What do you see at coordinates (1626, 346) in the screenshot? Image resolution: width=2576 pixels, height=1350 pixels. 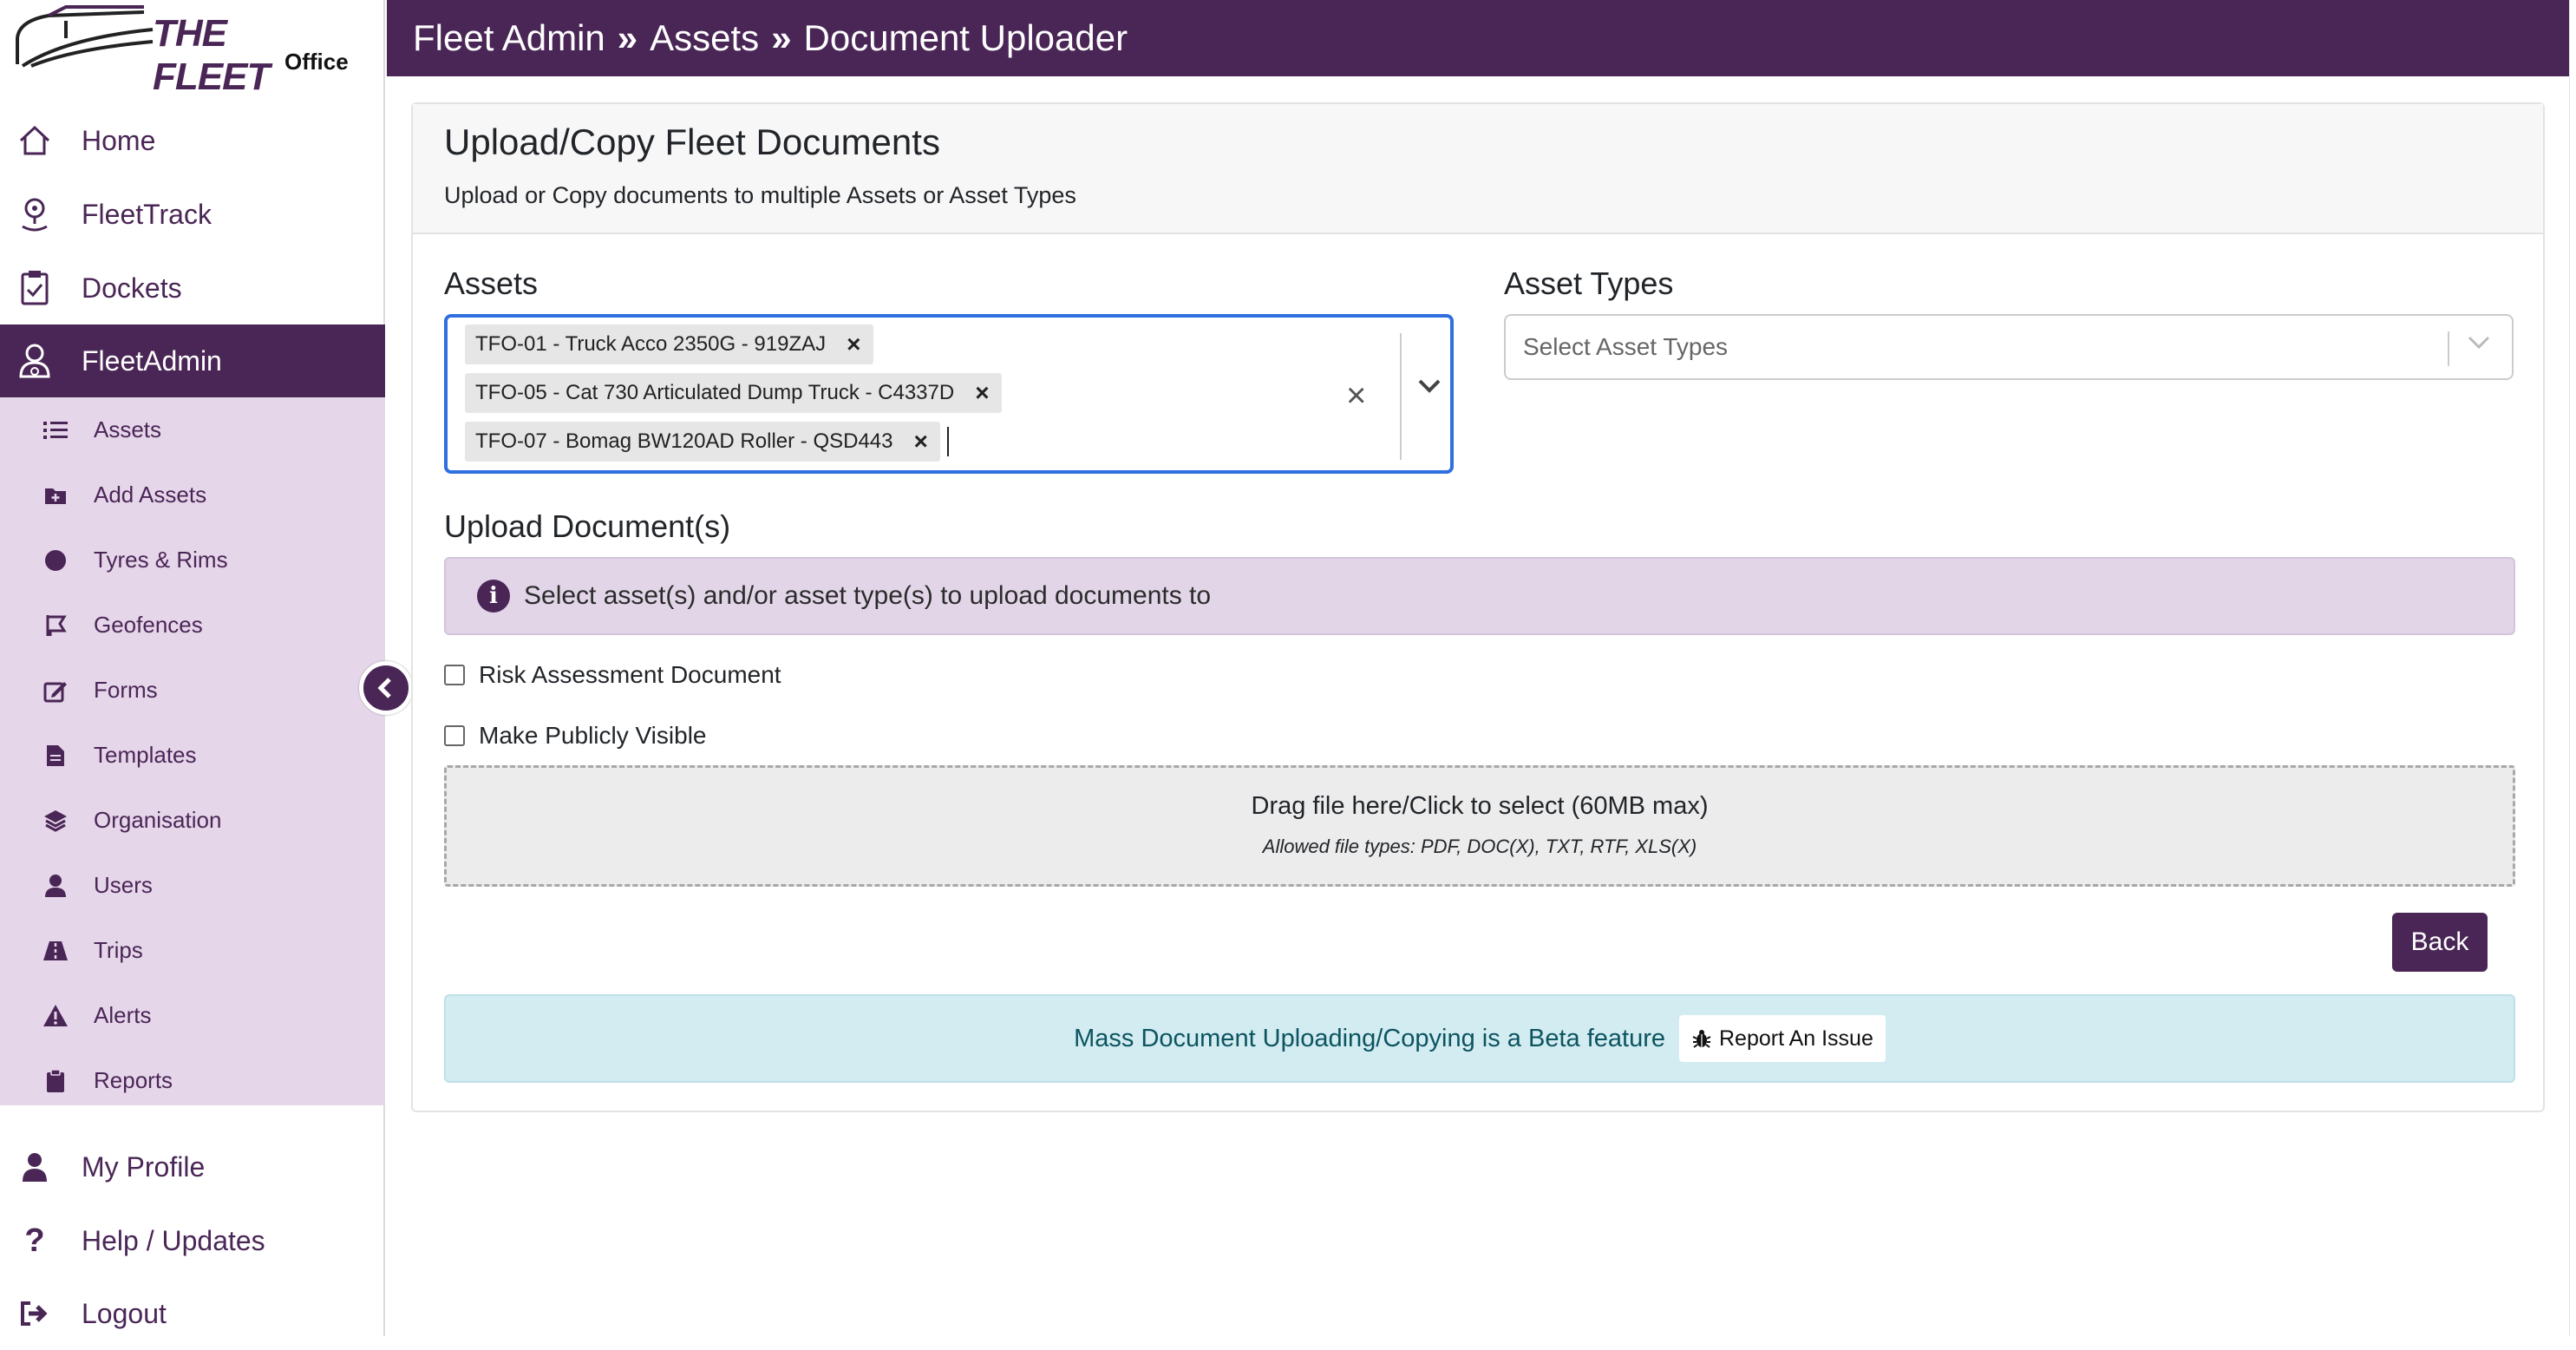 I see `asset-types-placeholder: Select Asset Types` at bounding box center [1626, 346].